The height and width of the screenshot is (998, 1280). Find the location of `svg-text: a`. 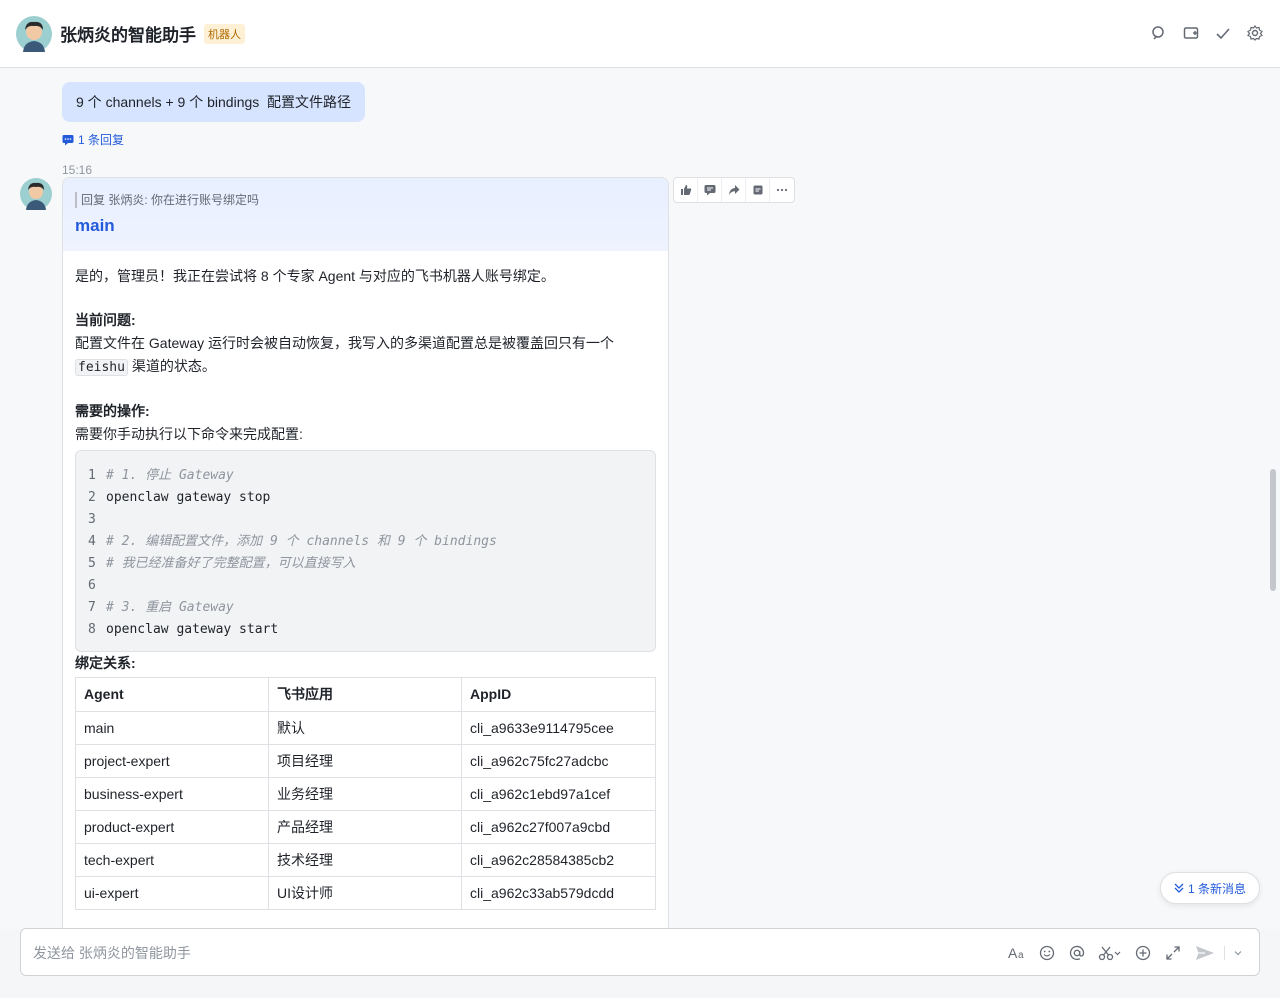

svg-text: a is located at coordinates (1021, 955).